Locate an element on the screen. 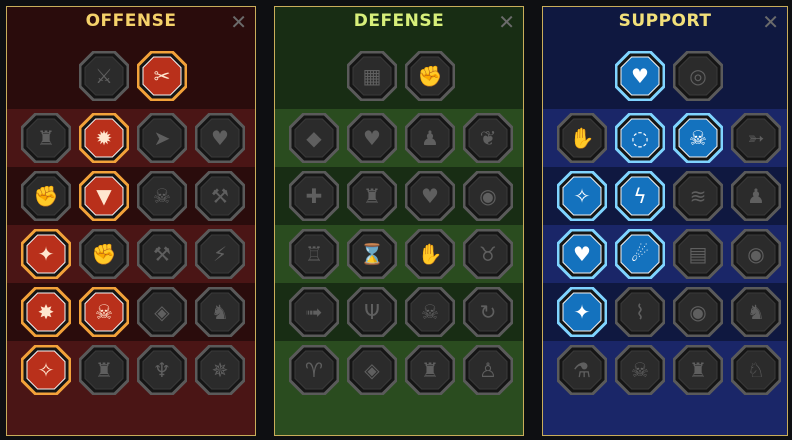  running-boot-frame is located at coordinates (640, 312).